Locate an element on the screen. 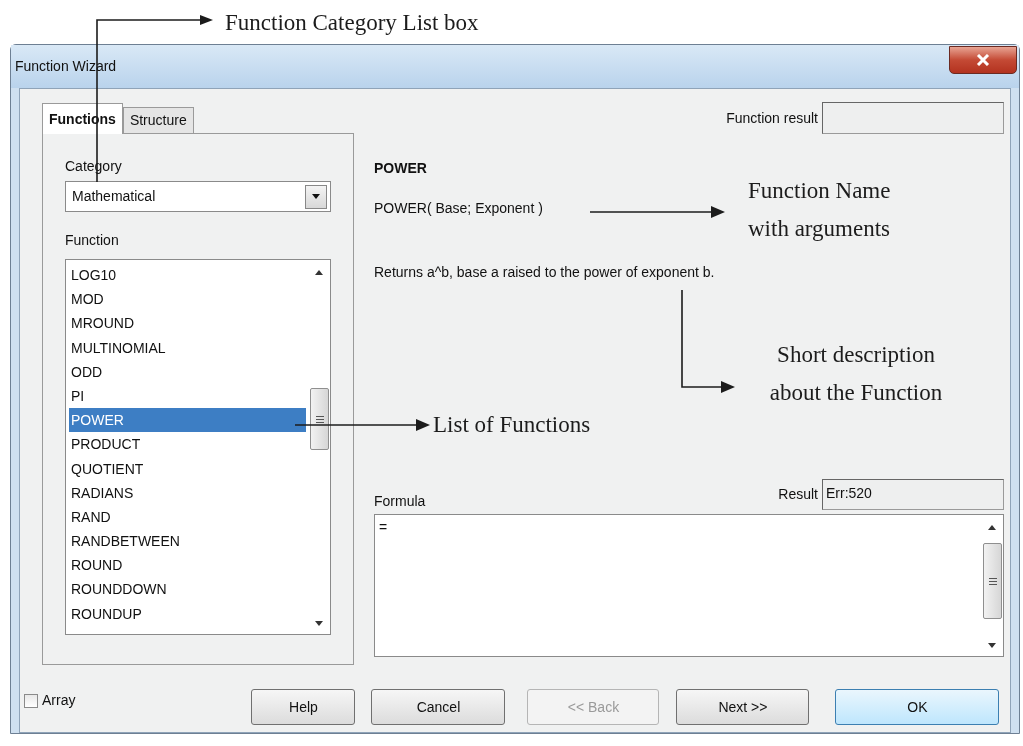 Image resolution: width=1023 pixels, height=746 pixels. function-label: Function is located at coordinates (92, 240).